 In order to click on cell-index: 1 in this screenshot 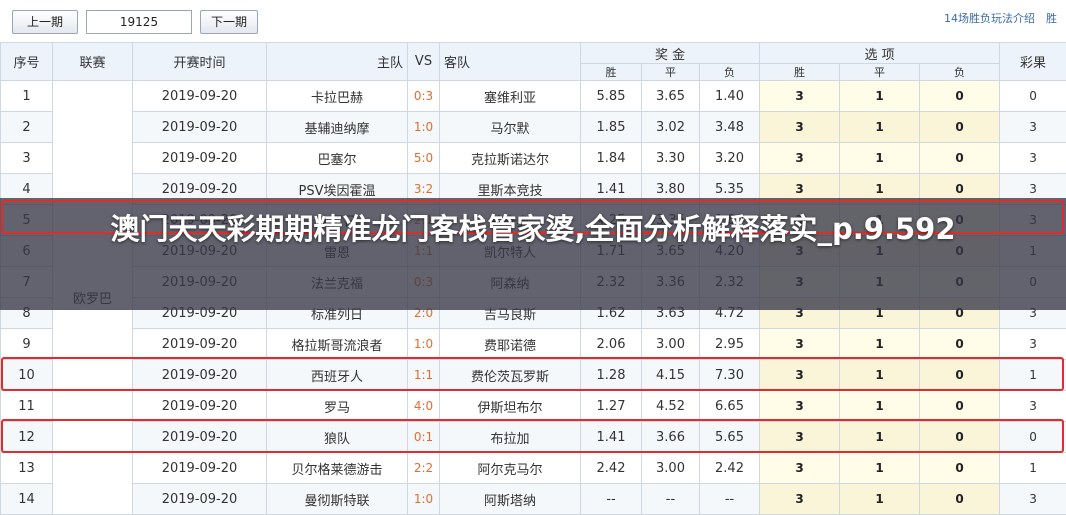, I will do `click(27, 96)`.